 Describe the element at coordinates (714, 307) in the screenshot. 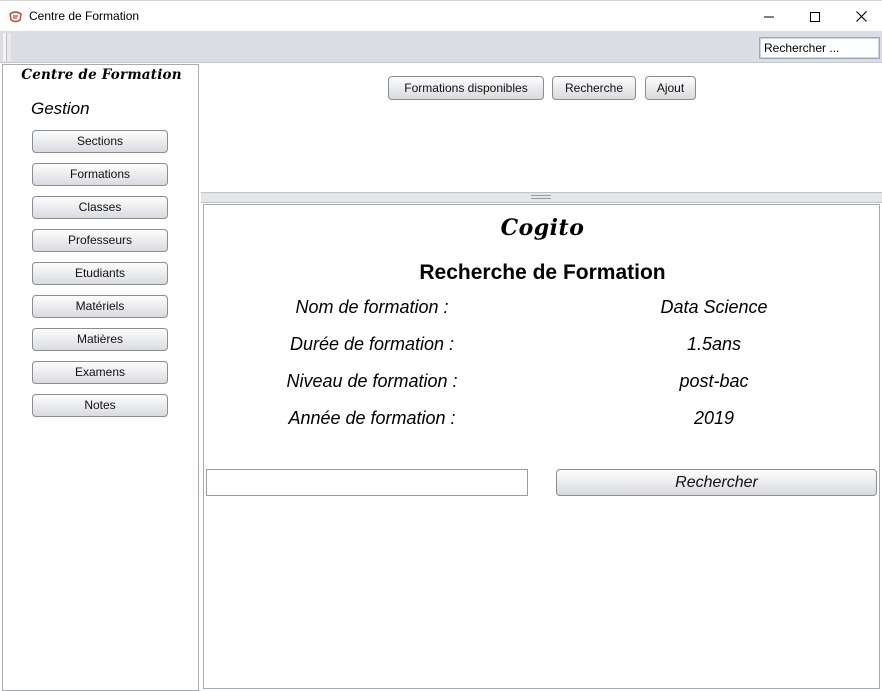

I see `field-value-nom: Data Science` at that location.